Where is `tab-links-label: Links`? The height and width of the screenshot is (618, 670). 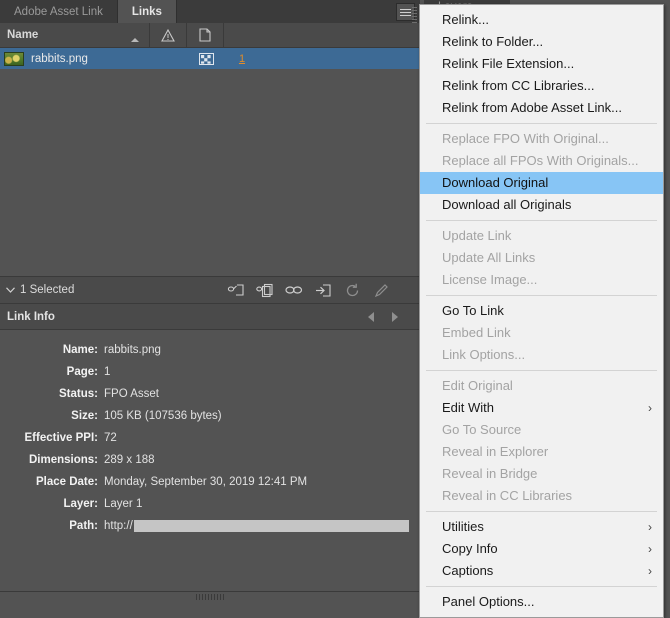 tab-links-label: Links is located at coordinates (146, 11).